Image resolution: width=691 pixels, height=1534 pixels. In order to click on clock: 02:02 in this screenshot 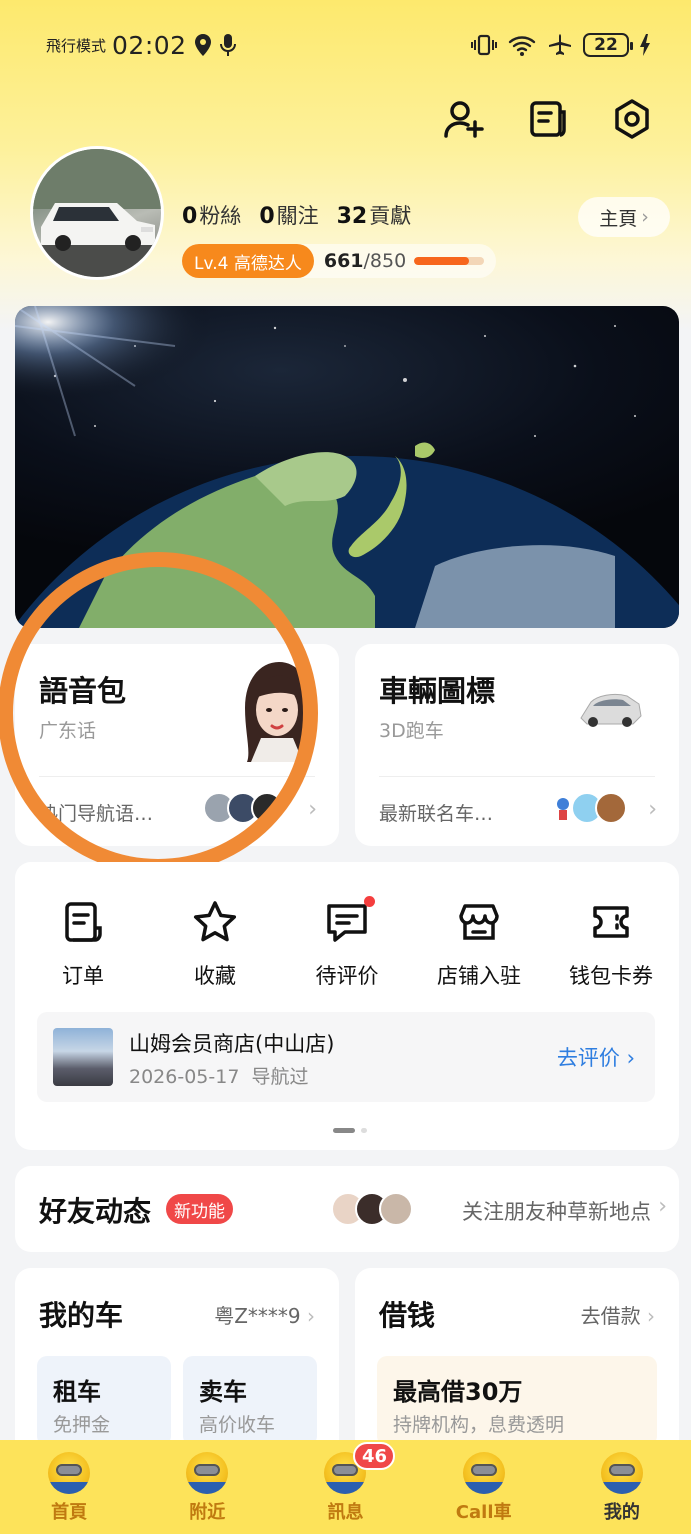, I will do `click(149, 45)`.